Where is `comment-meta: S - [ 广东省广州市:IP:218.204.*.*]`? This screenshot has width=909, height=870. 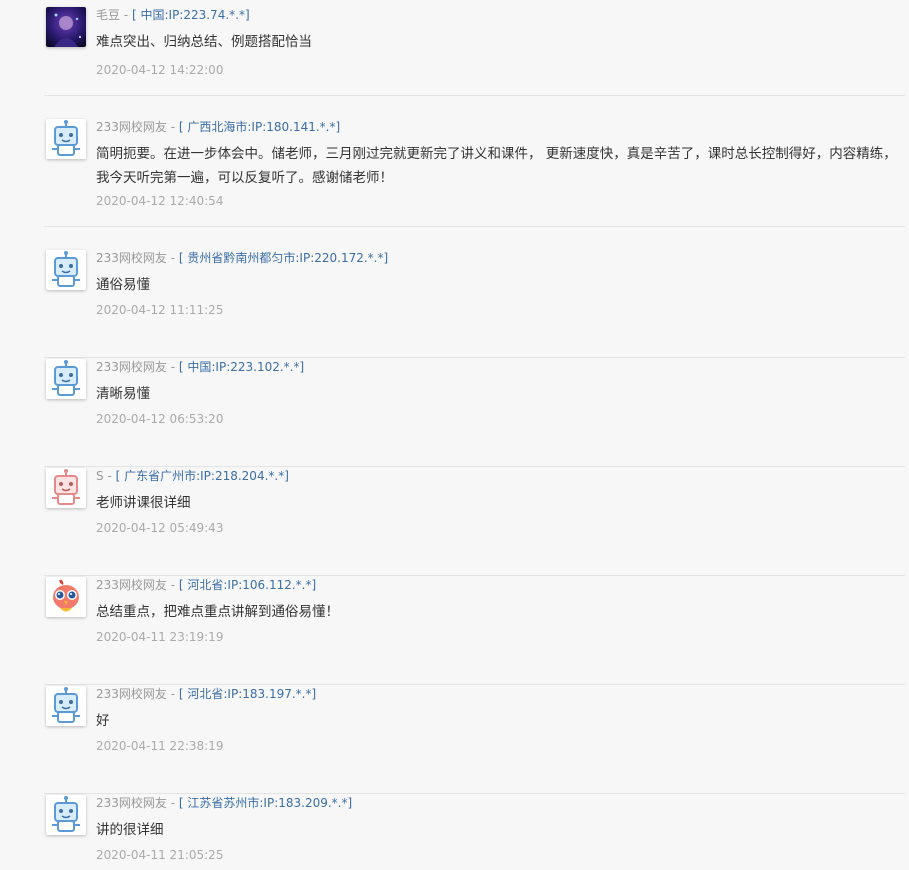
comment-meta: S - [ 广东省广州市:IP:218.204.*.*] is located at coordinates (192, 476).